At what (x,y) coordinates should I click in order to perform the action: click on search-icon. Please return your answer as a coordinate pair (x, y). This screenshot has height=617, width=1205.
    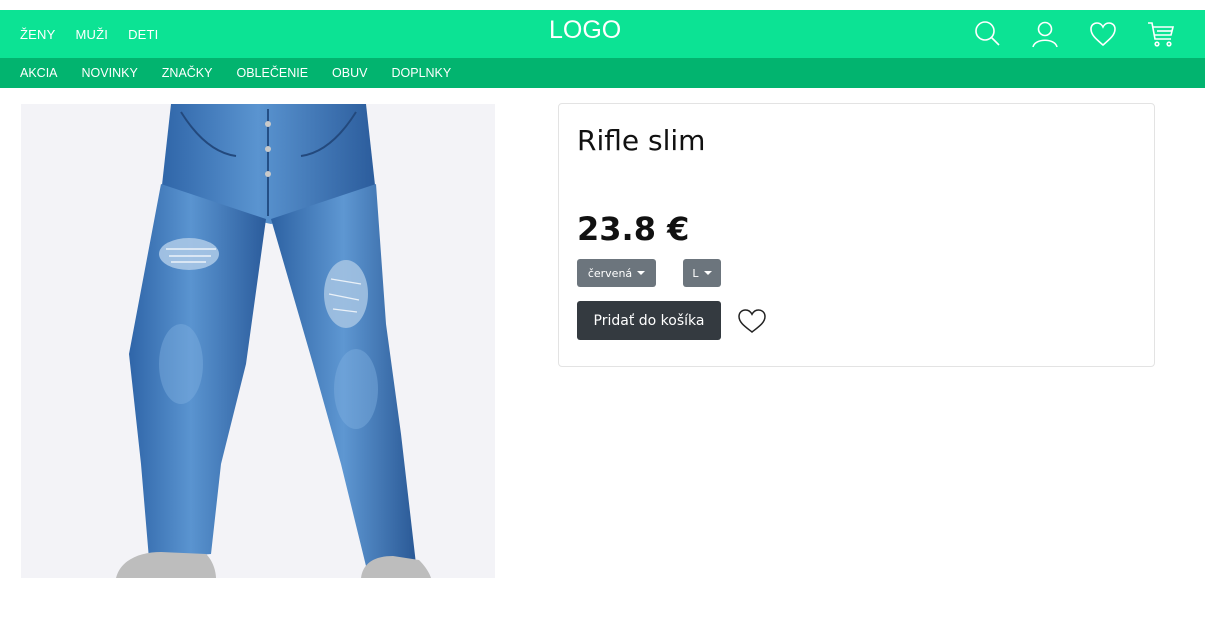
    Looking at the image, I should click on (987, 34).